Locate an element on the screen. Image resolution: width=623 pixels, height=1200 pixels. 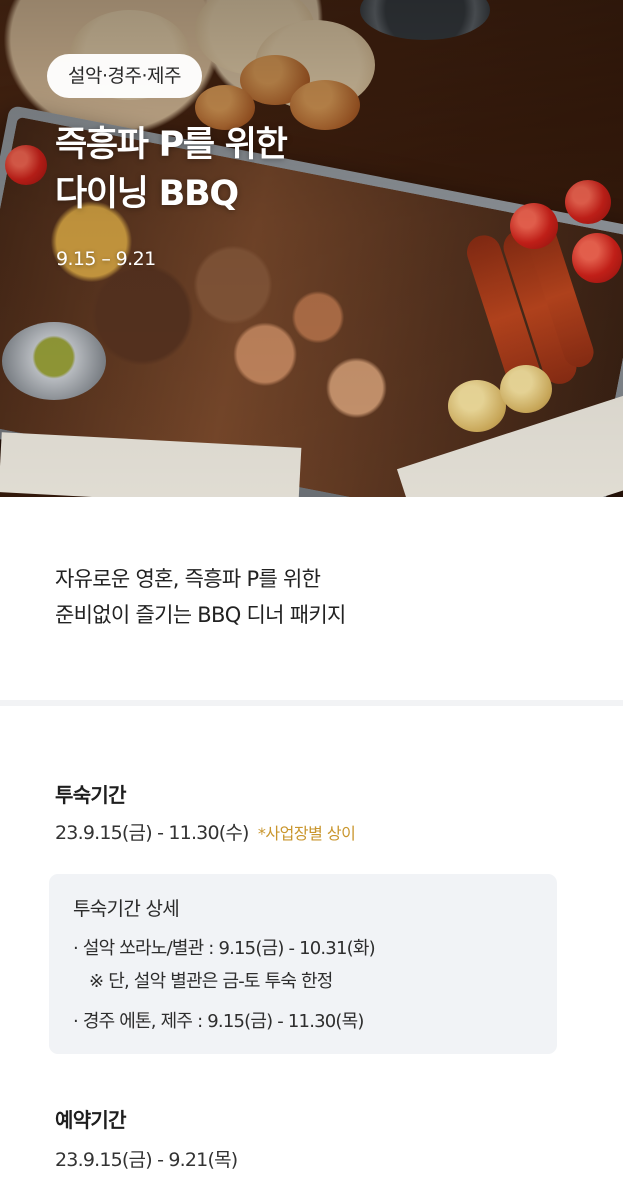
stay-period-note: *사업장별 상이 is located at coordinates (306, 833).